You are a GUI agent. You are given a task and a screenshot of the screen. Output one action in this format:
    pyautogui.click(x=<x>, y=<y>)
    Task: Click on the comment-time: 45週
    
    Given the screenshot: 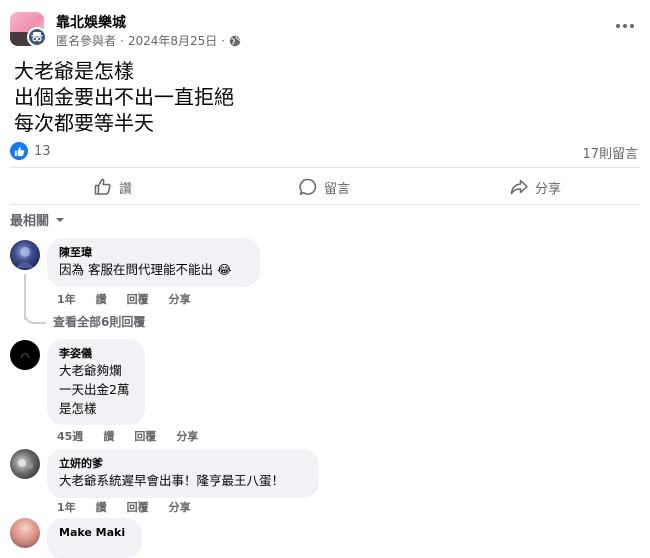 What is the action you would take?
    pyautogui.click(x=70, y=436)
    